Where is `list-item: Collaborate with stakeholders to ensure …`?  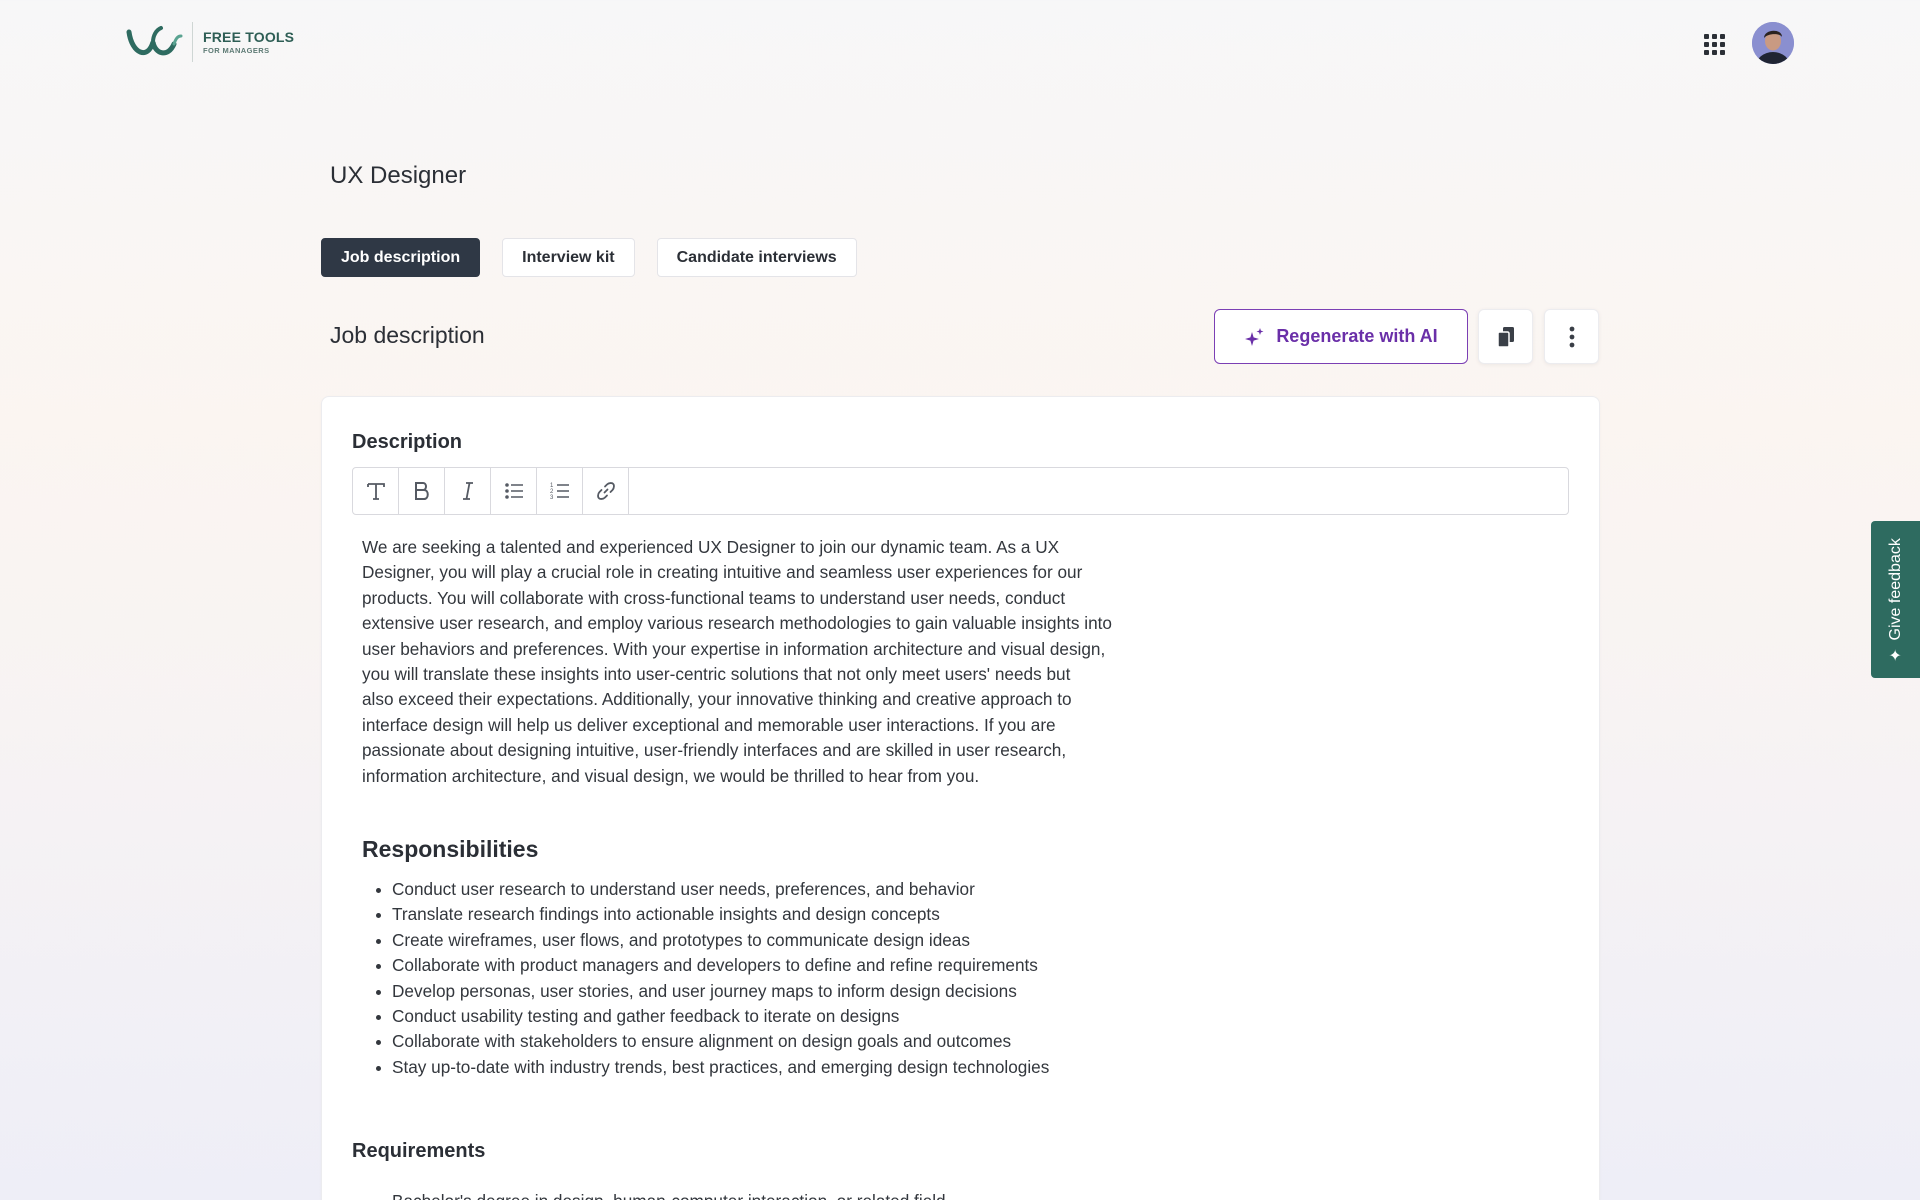
list-item: Collaborate with stakeholders to ensure … is located at coordinates (705, 1041).